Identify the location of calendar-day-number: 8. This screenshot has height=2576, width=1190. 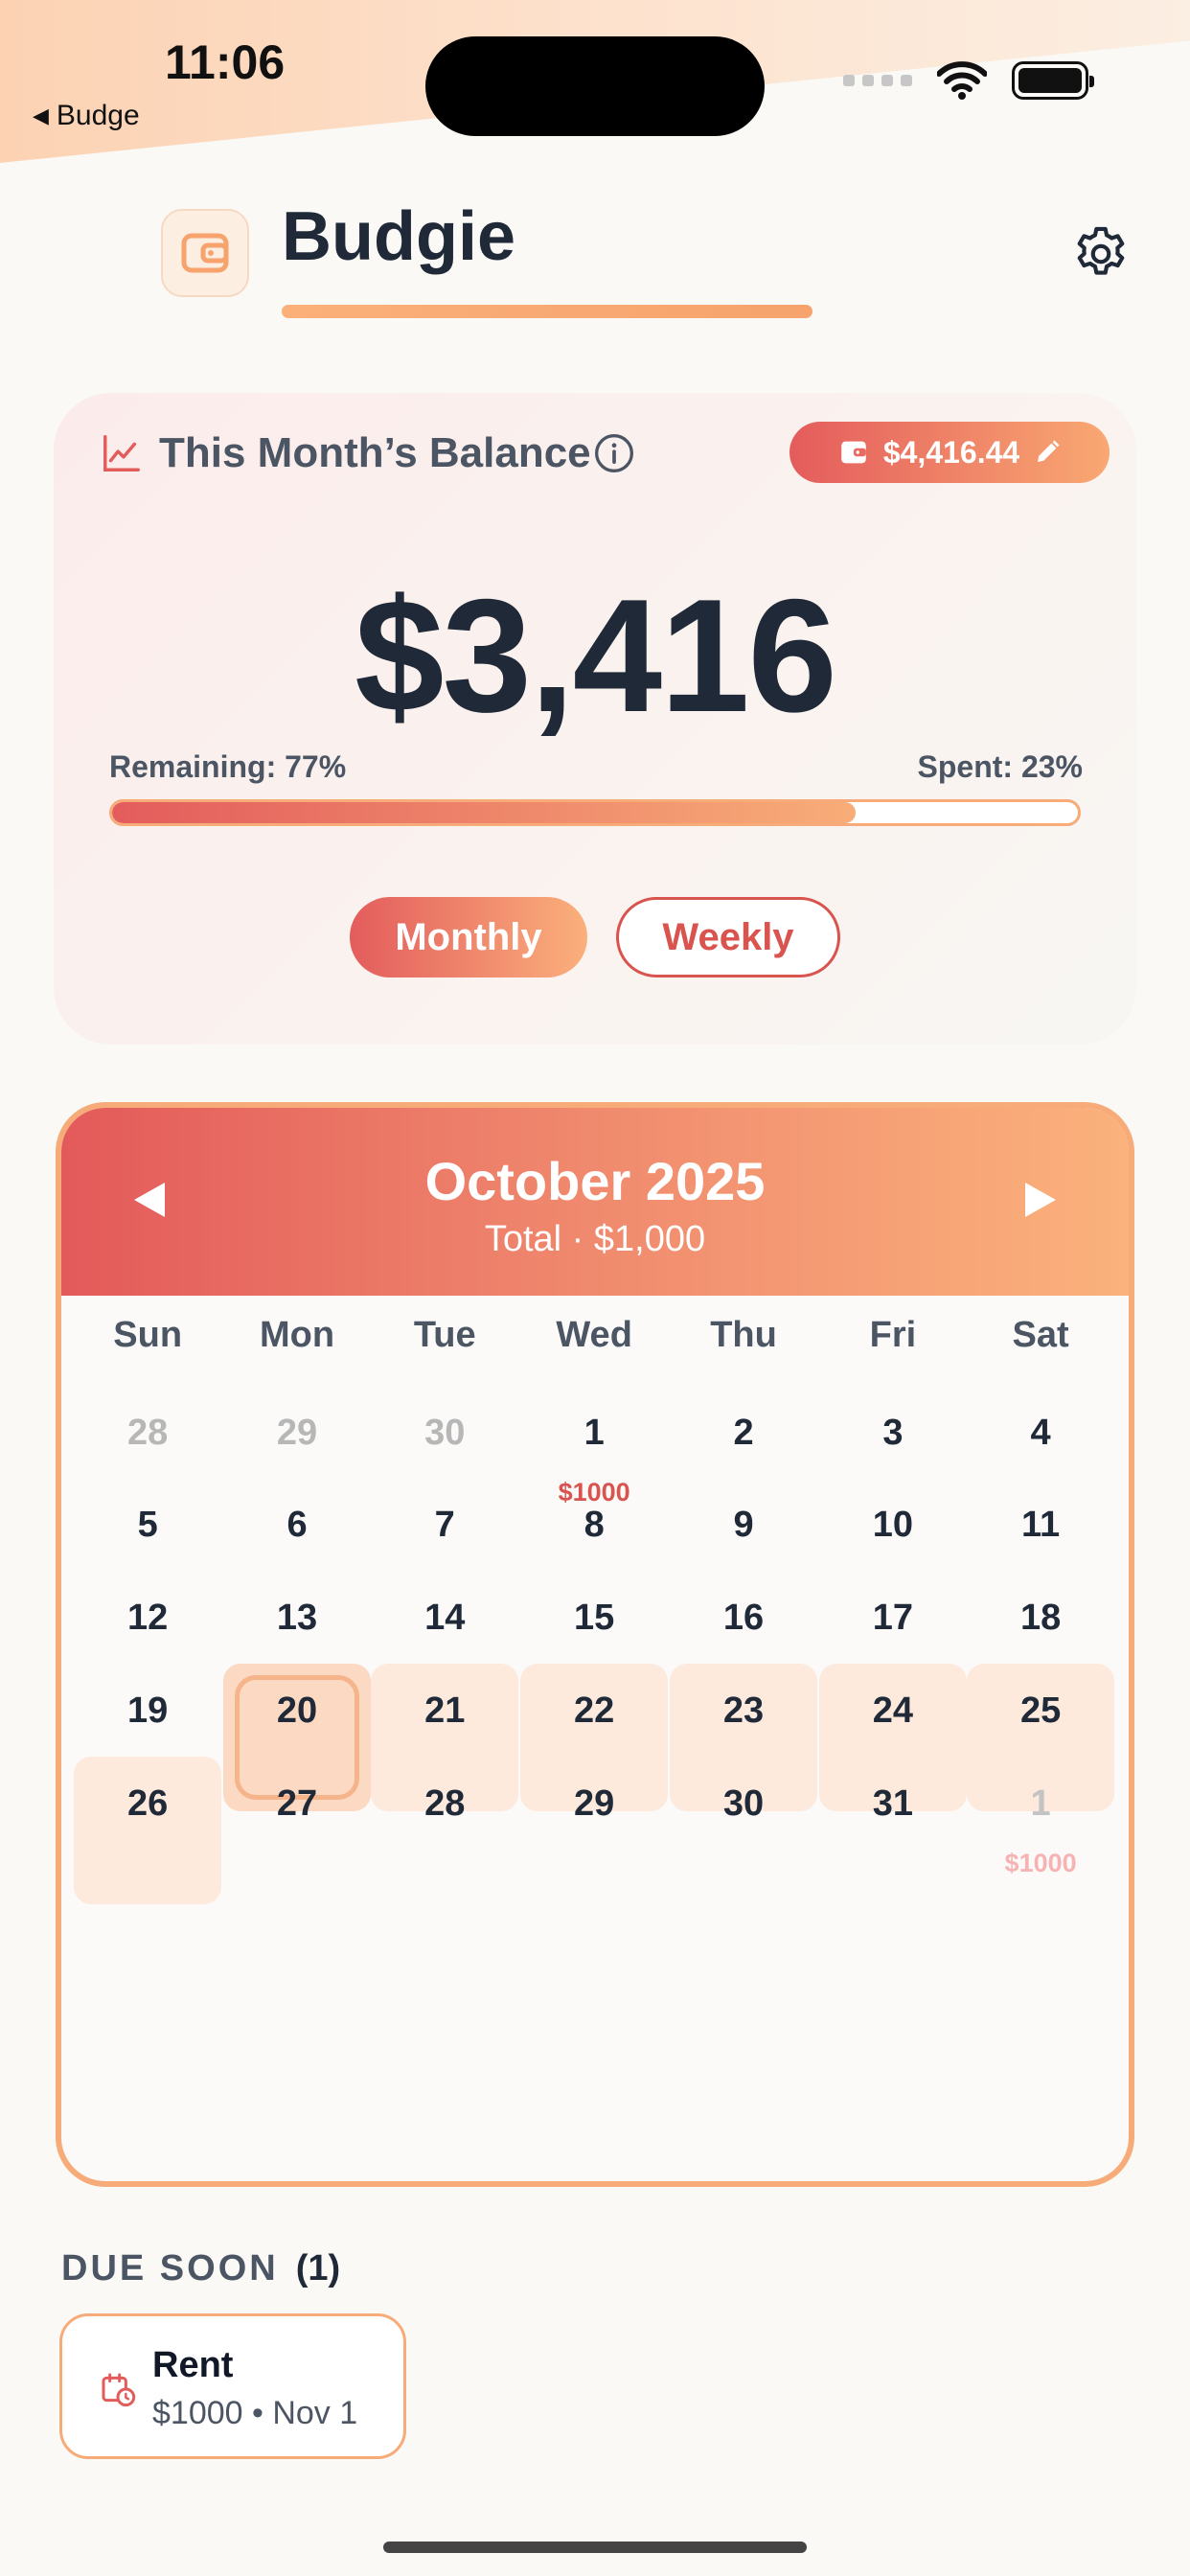
(594, 1525).